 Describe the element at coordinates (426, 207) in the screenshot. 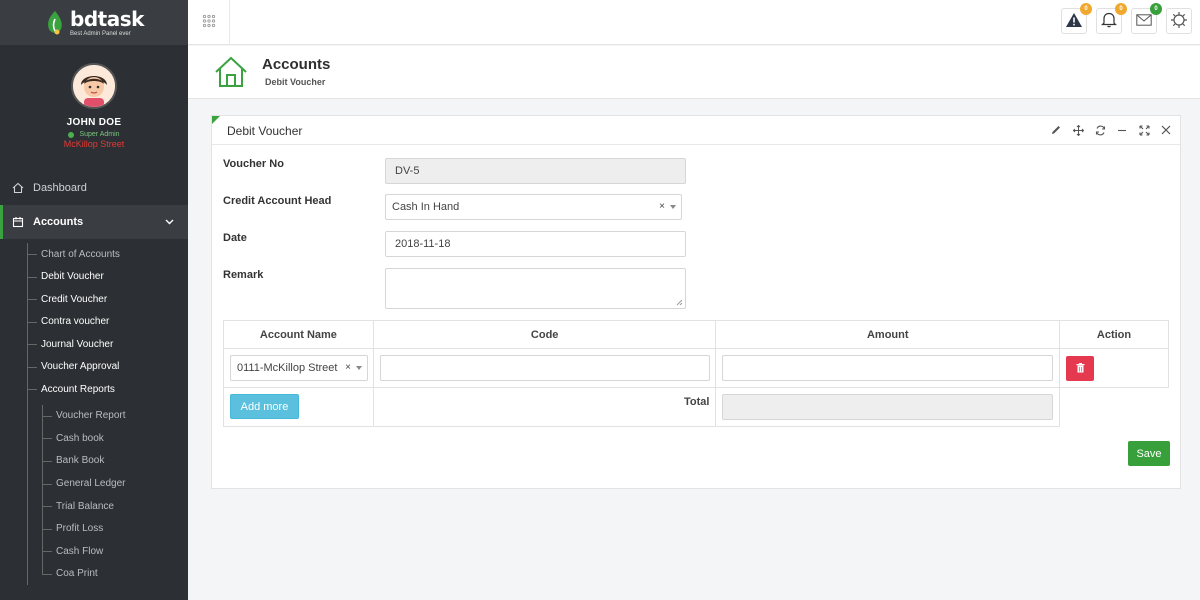

I see `credit-account-head-value: Cash In Hand` at that location.